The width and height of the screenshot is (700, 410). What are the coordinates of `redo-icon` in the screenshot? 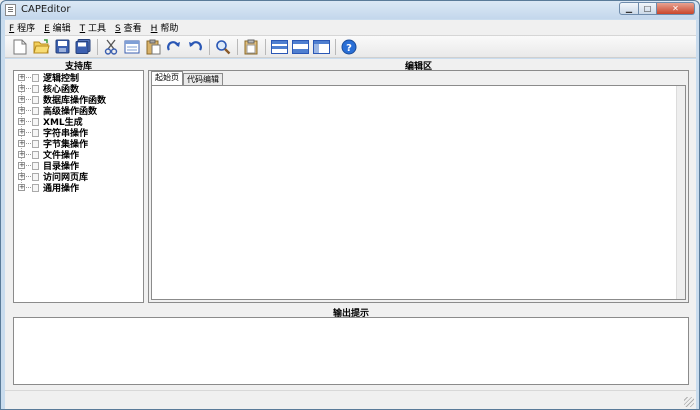 It's located at (174, 47).